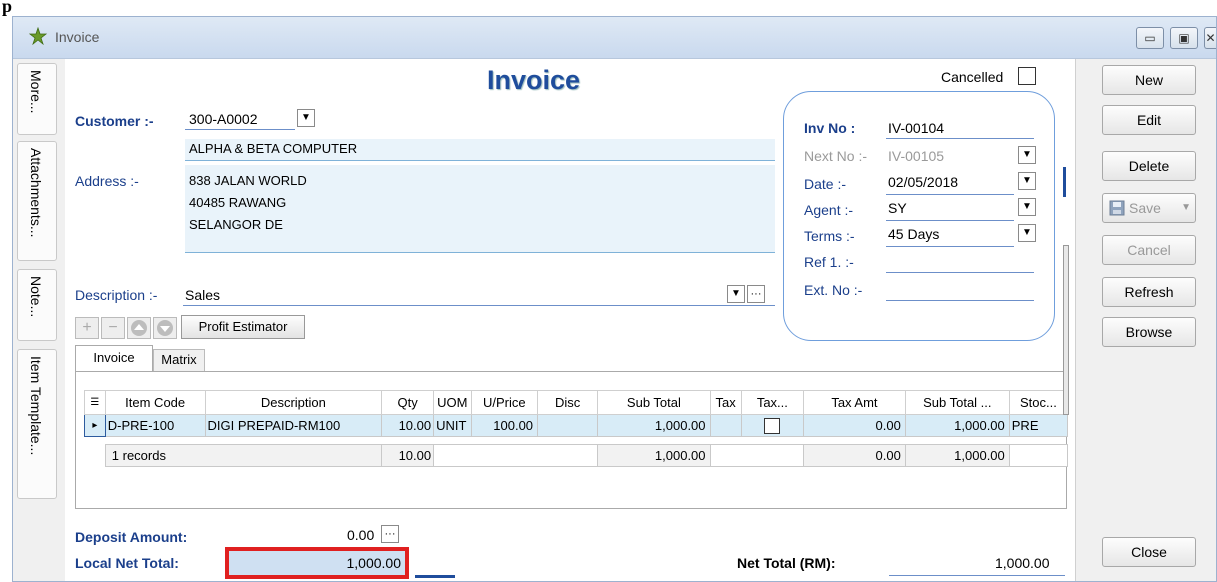 This screenshot has height=582, width=1217. I want to click on inv-no-value: IV-00104, so click(916, 128).